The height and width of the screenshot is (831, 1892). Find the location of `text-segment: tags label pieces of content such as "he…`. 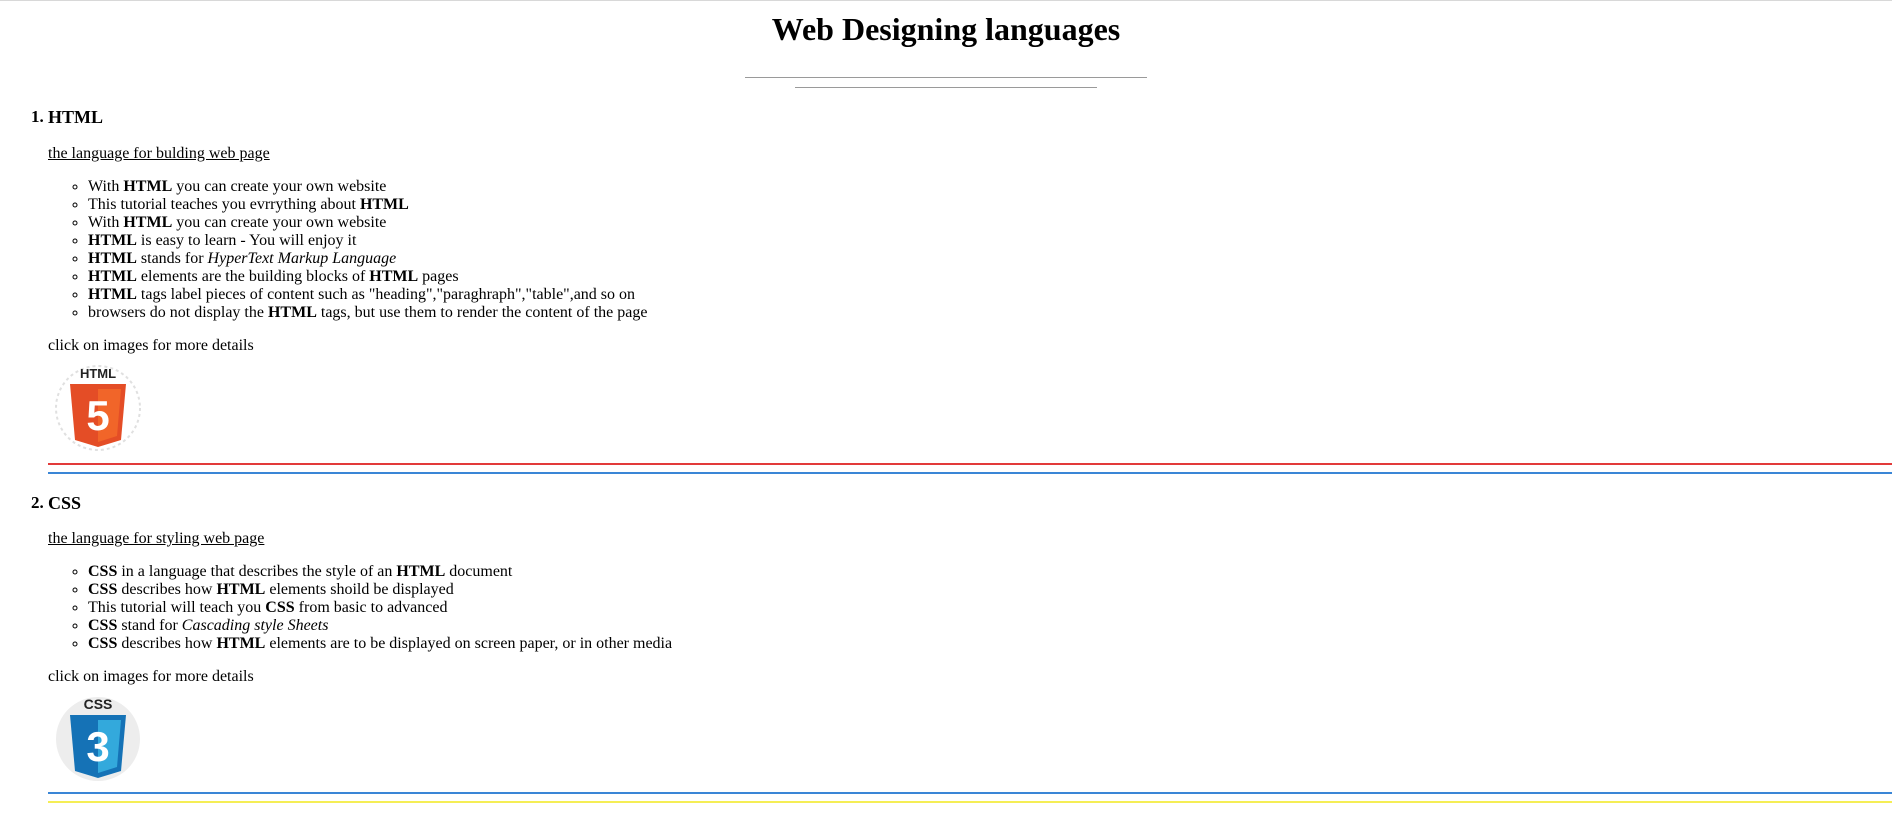

text-segment: tags label pieces of content such as "he… is located at coordinates (386, 294).